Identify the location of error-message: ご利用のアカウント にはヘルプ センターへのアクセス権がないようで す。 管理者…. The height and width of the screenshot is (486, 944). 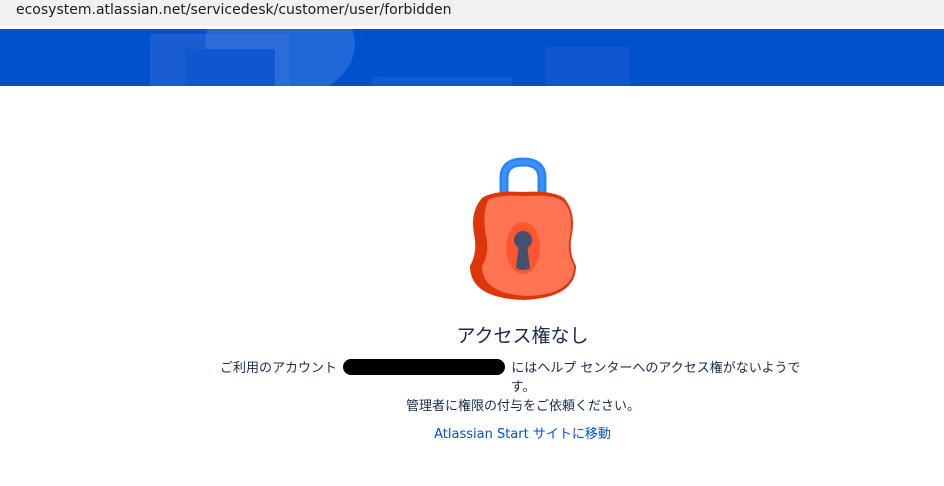
(523, 387).